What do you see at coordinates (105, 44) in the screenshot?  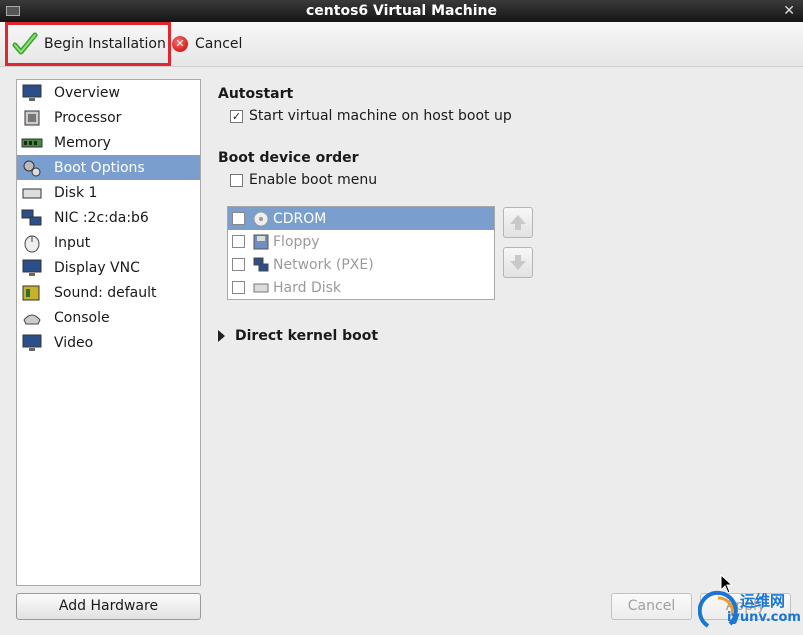 I see `begin-installation-label: Begin Installation` at bounding box center [105, 44].